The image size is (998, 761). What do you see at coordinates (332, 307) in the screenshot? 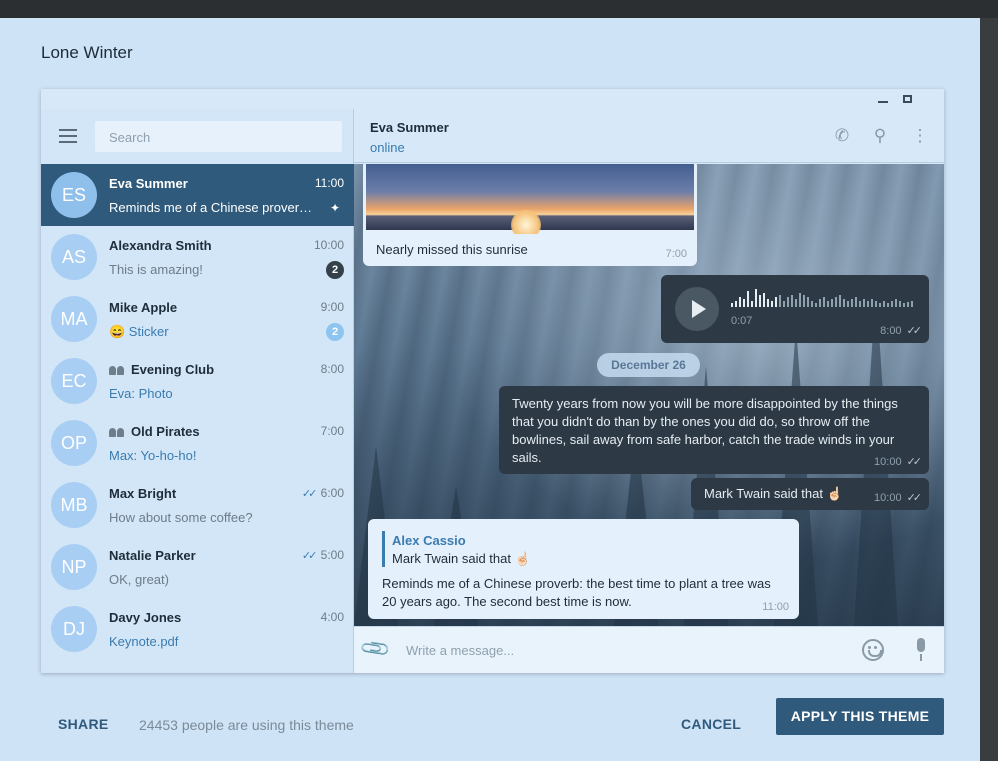
I see `chat-time: 9:00` at bounding box center [332, 307].